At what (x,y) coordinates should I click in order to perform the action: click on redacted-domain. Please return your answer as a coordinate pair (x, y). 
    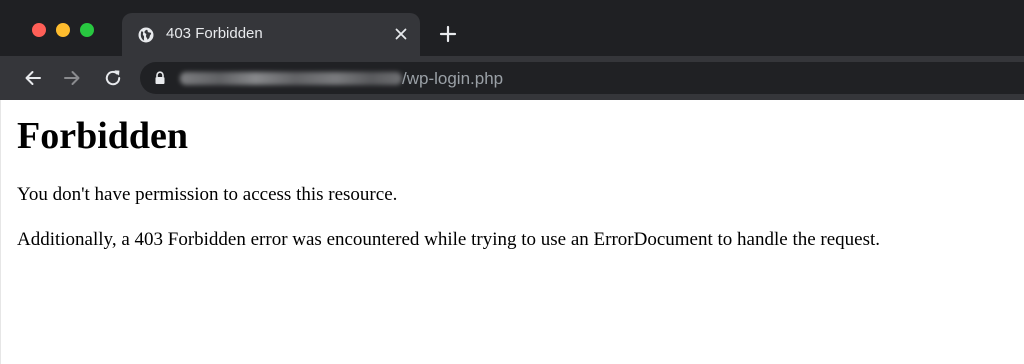
    Looking at the image, I should click on (291, 78).